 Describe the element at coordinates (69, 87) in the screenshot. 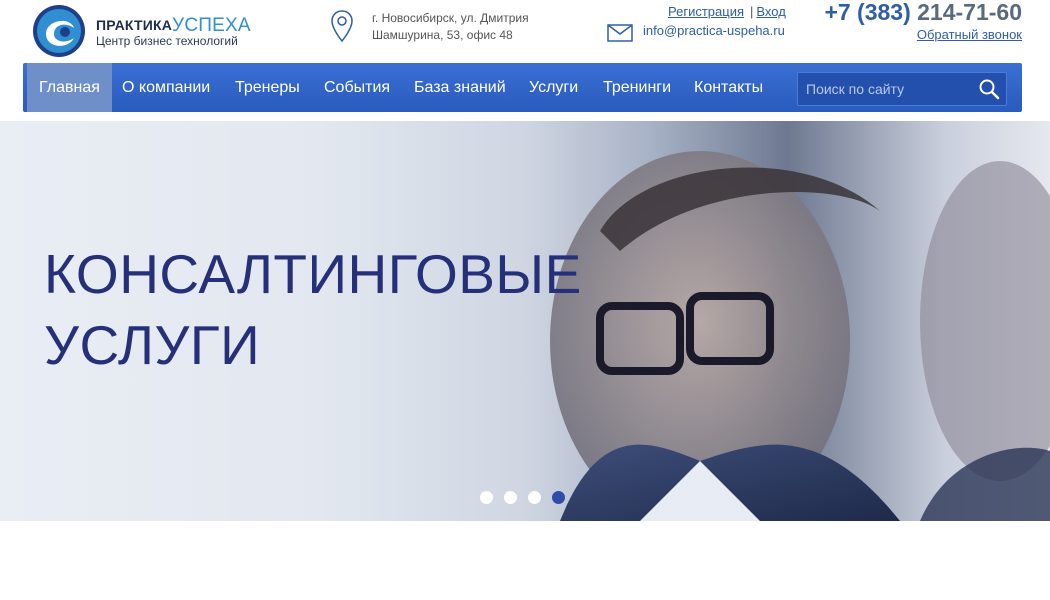

I see `nav-item-home: Главная` at that location.